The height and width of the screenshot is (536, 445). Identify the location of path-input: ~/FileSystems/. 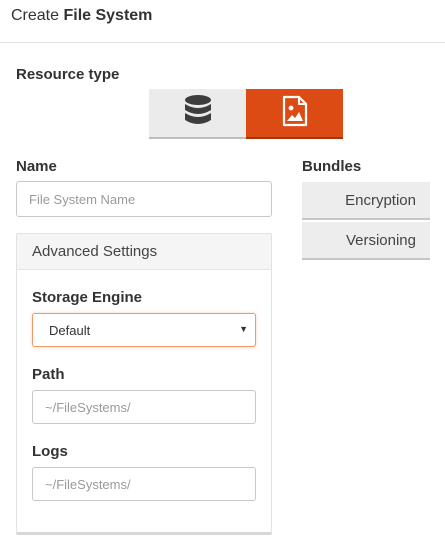
(144, 407).